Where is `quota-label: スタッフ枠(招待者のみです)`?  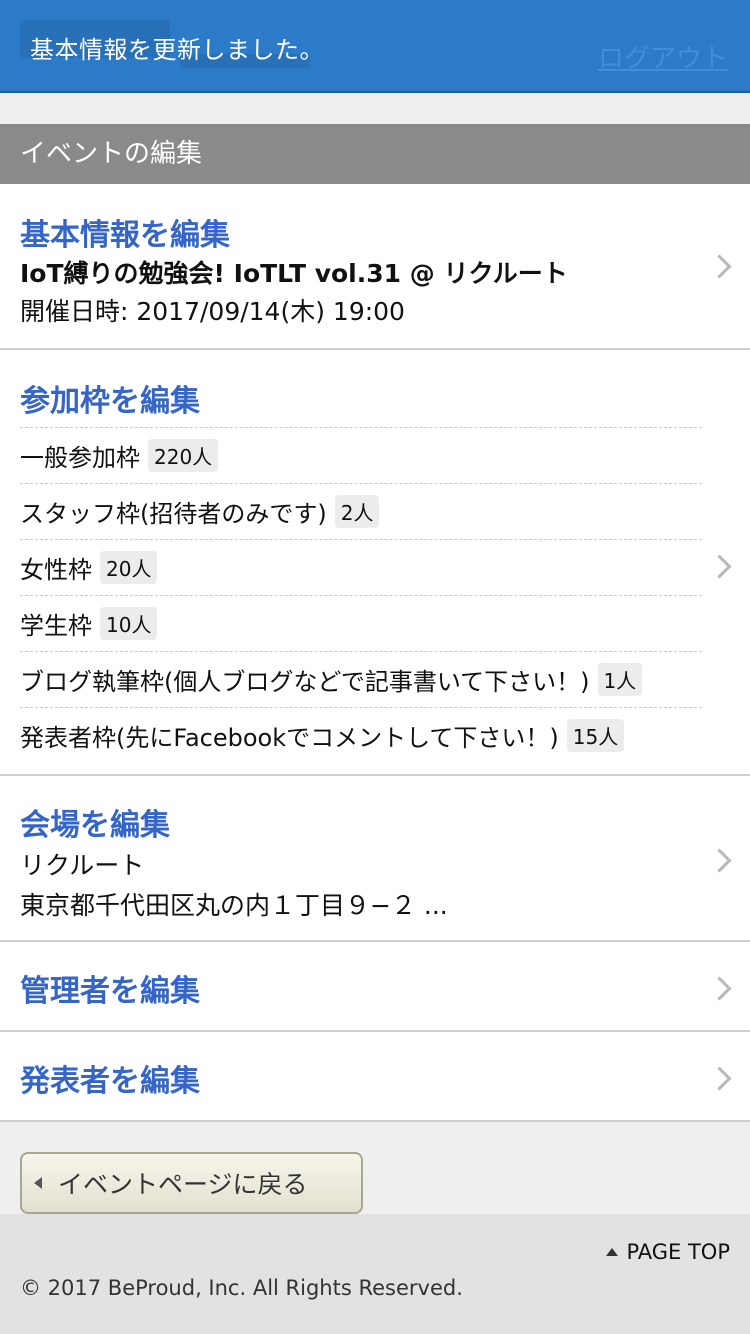 quota-label: スタッフ枠(招待者のみです) is located at coordinates (173, 514).